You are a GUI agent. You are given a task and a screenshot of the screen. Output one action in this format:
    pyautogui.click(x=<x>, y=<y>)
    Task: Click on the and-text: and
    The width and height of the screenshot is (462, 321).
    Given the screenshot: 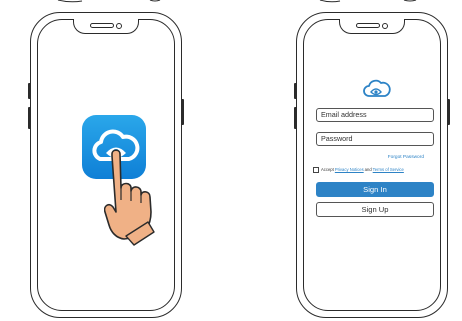 What is the action you would take?
    pyautogui.click(x=368, y=169)
    